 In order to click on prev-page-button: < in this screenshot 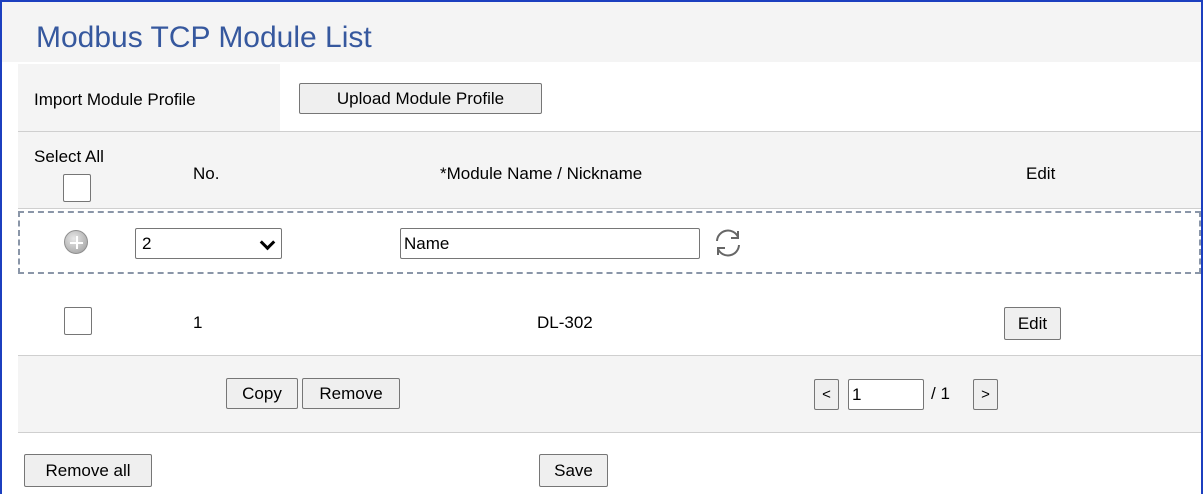, I will do `click(826, 394)`.